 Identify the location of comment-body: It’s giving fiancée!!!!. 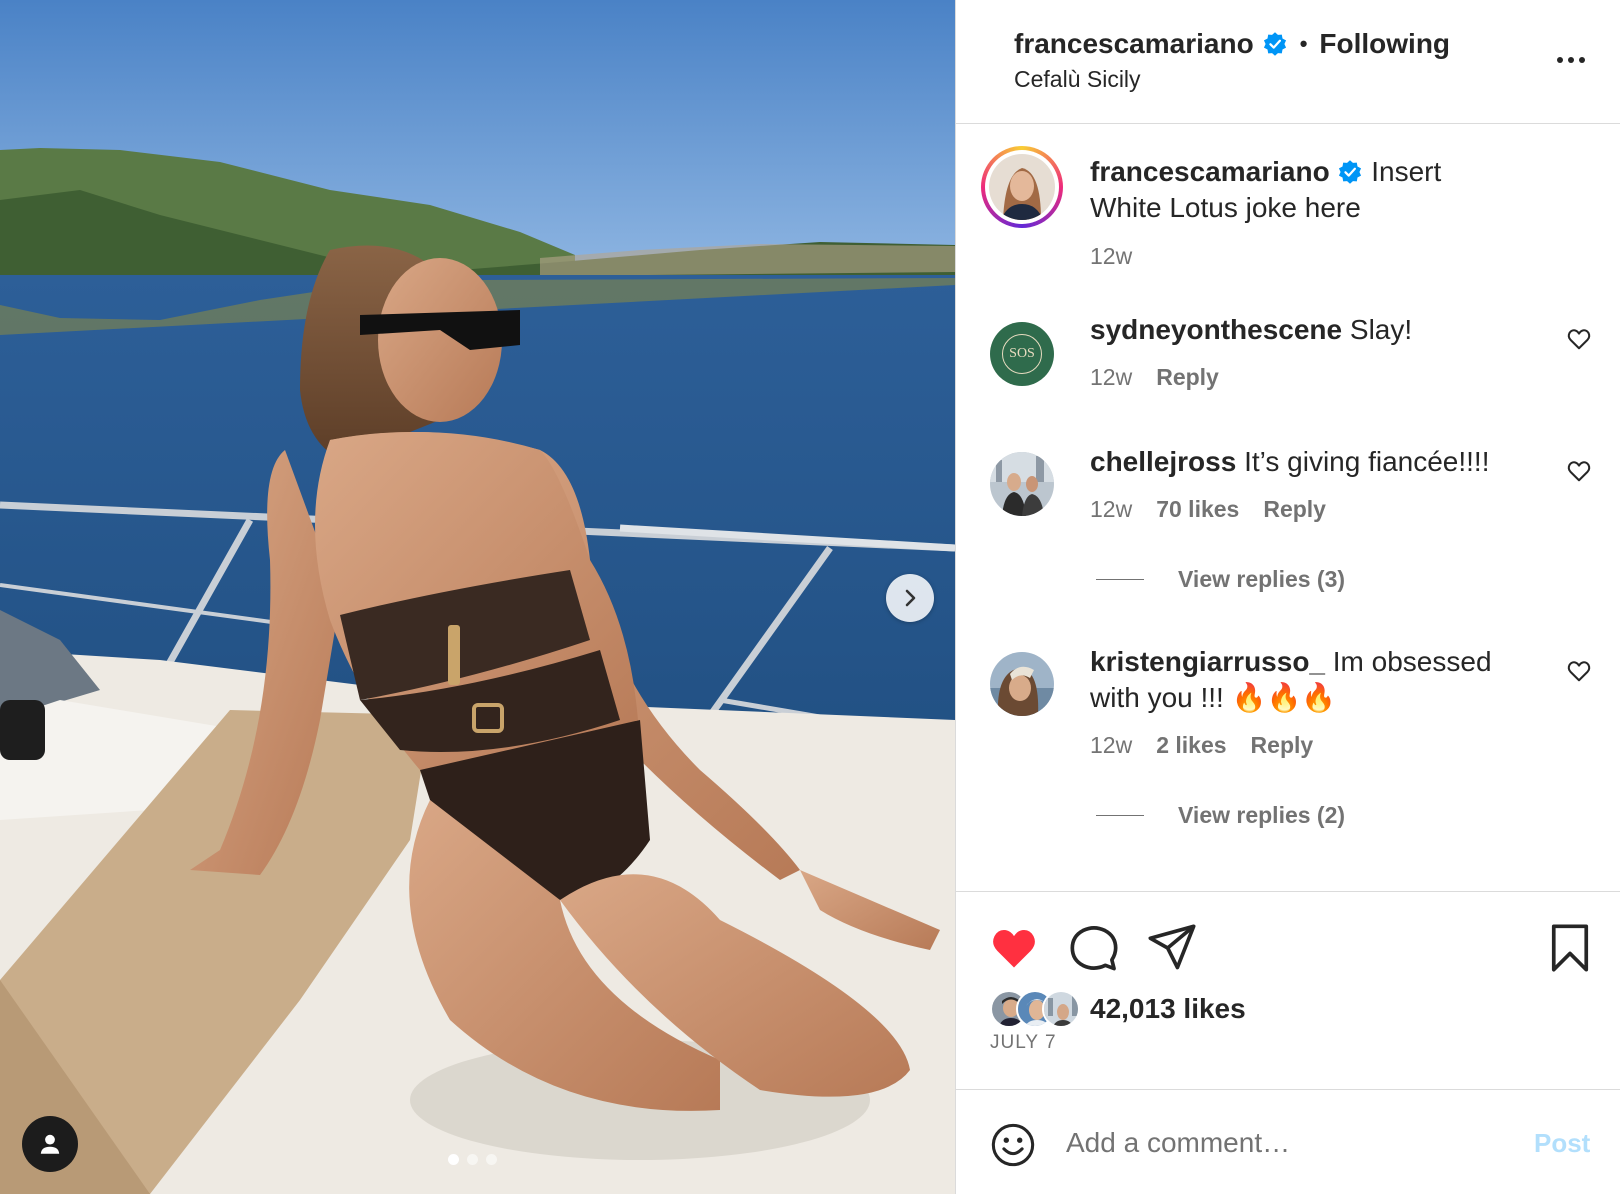
(1367, 461).